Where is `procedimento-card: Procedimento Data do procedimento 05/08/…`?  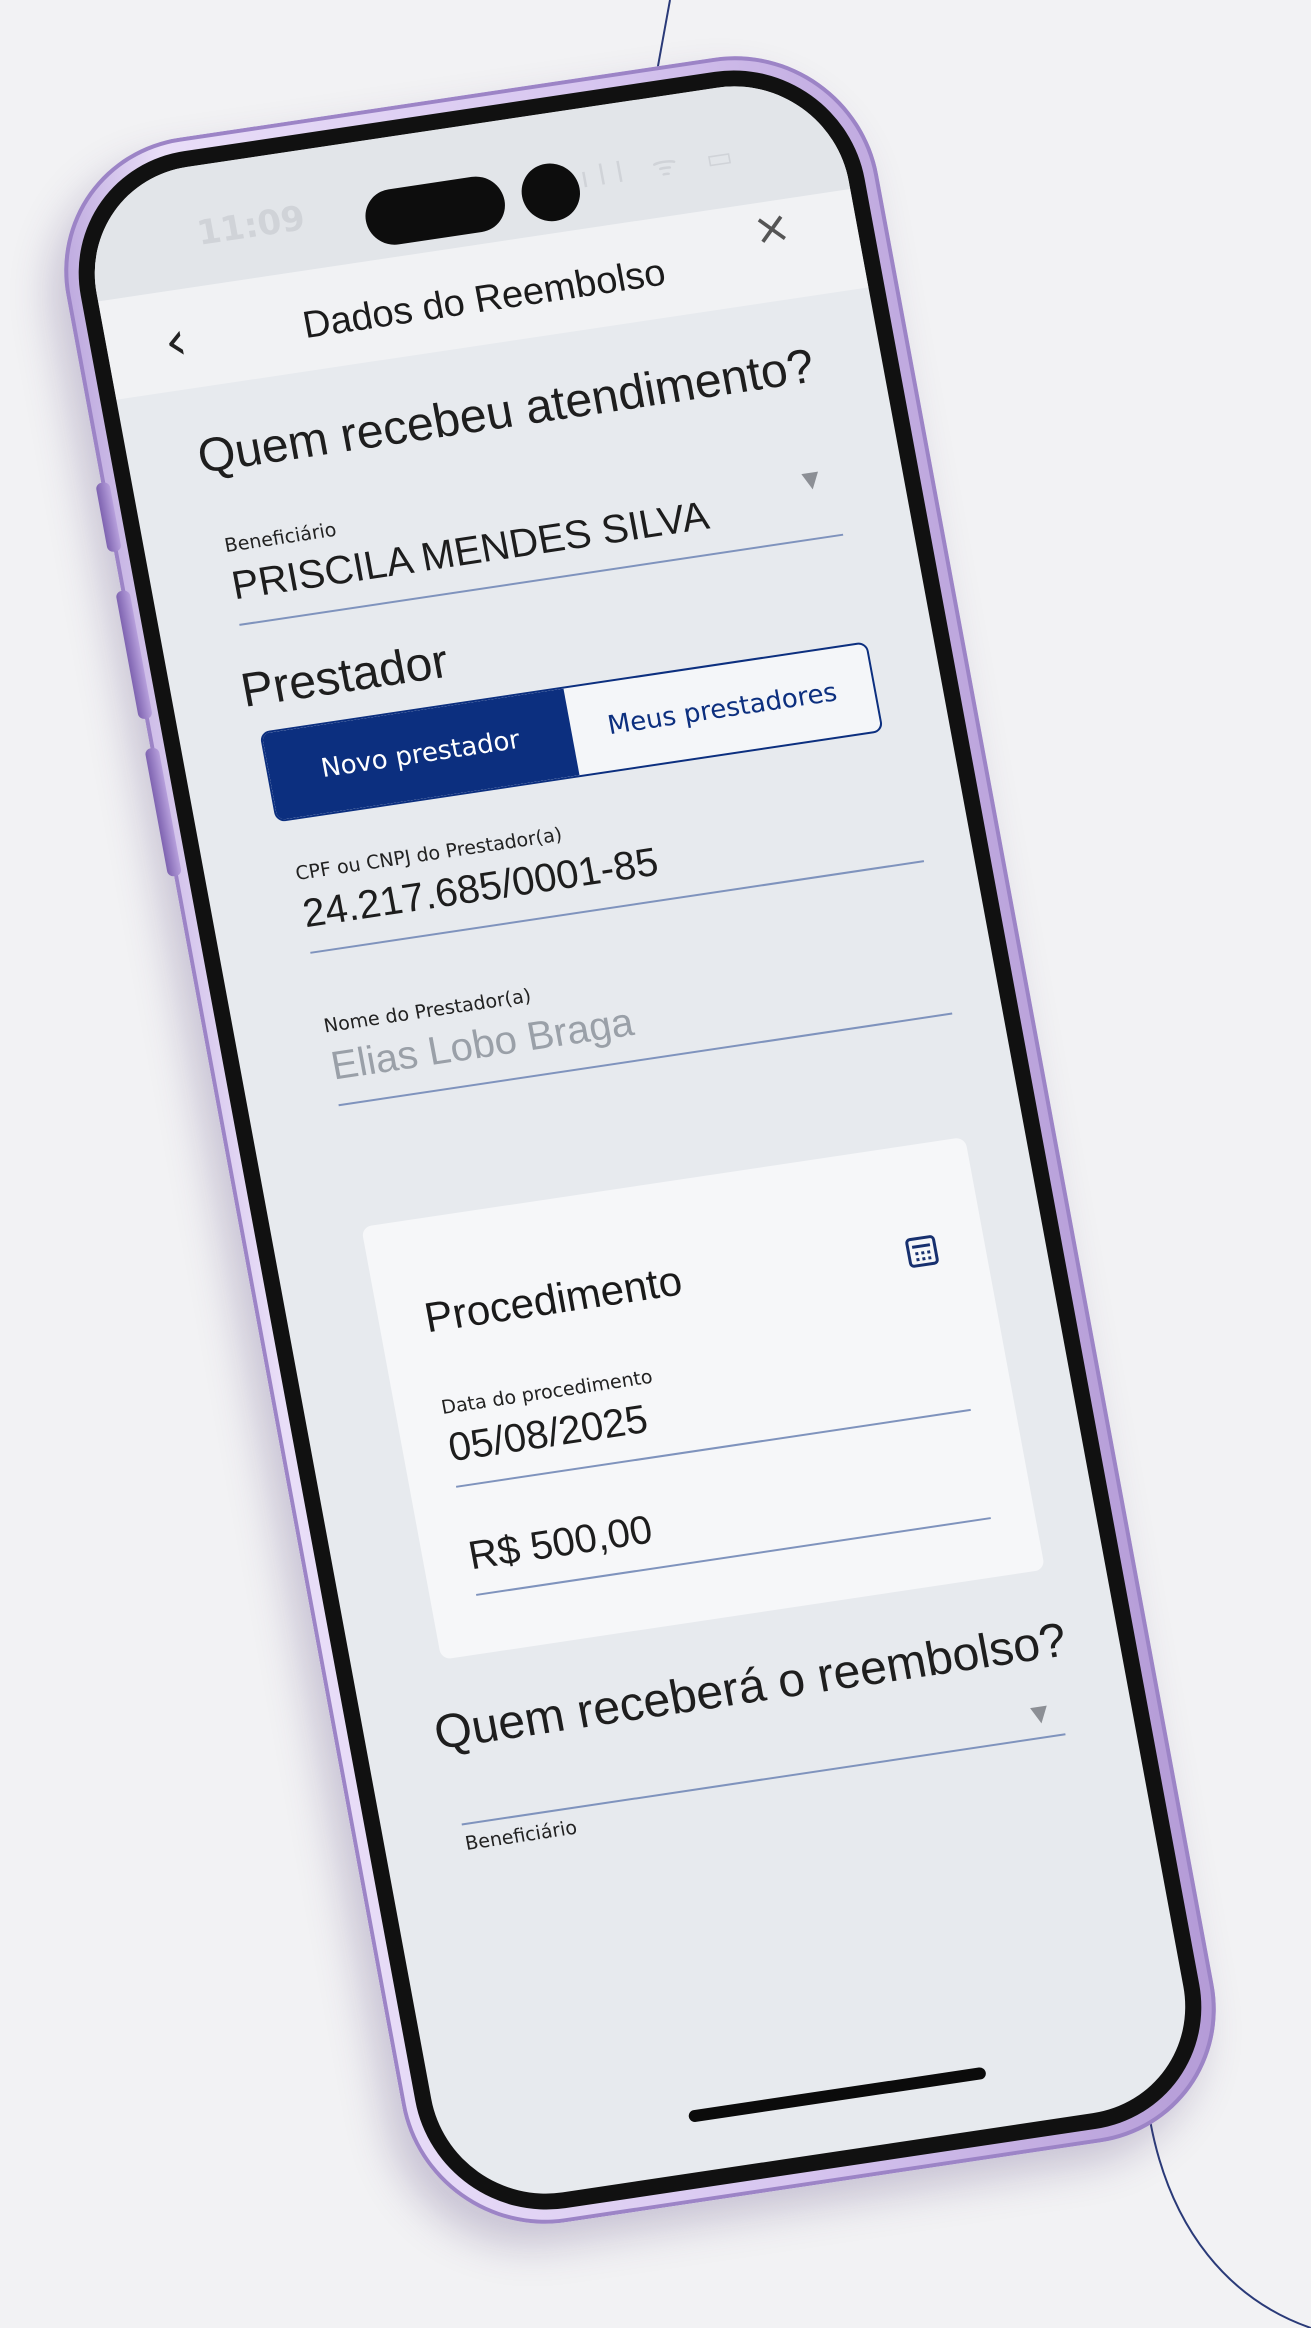 procedimento-card: Procedimento Data do procedimento 05/08/… is located at coordinates (703, 1398).